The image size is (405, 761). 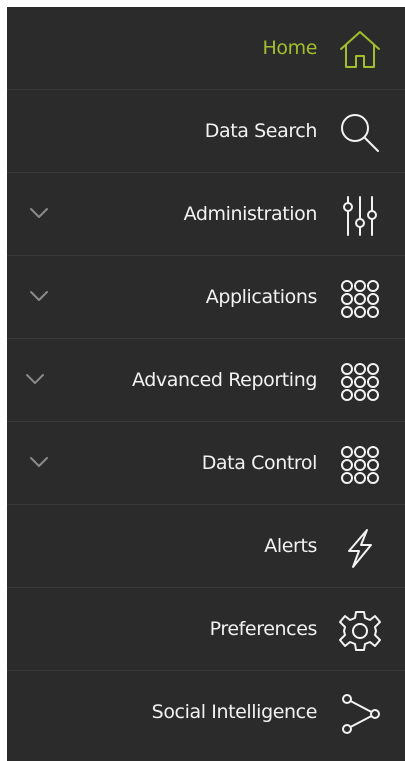 I want to click on menu-item-label: Applications, so click(x=261, y=297).